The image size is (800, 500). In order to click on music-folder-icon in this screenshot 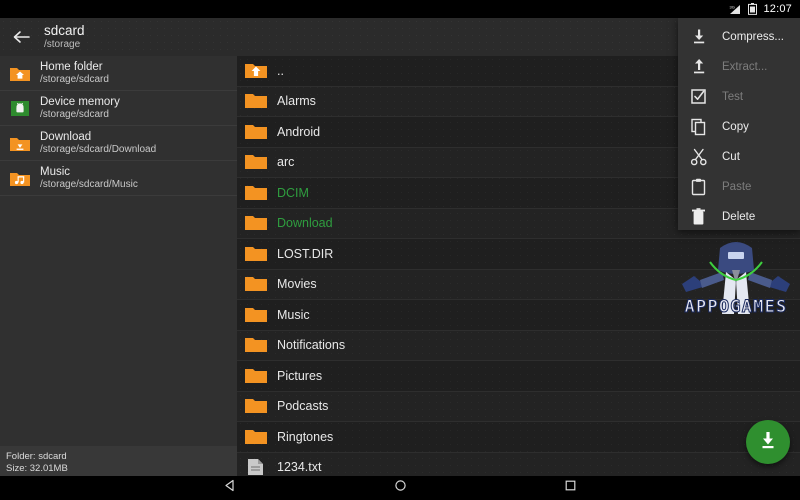, I will do `click(20, 178)`.